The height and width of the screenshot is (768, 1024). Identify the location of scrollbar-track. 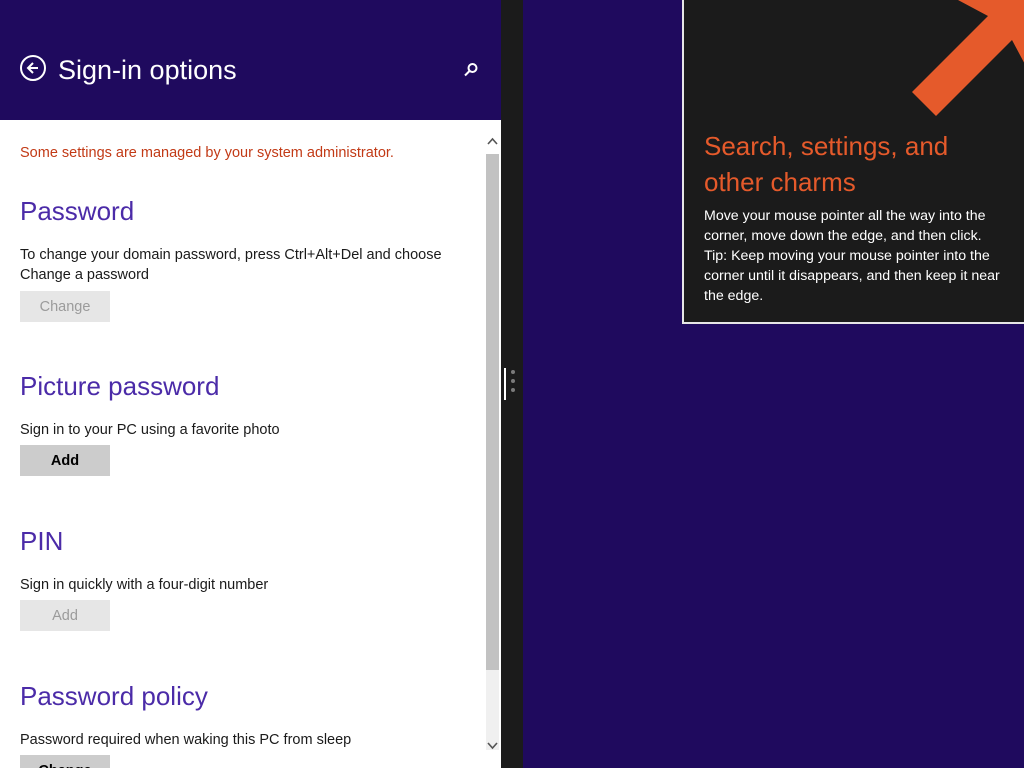
(492, 452).